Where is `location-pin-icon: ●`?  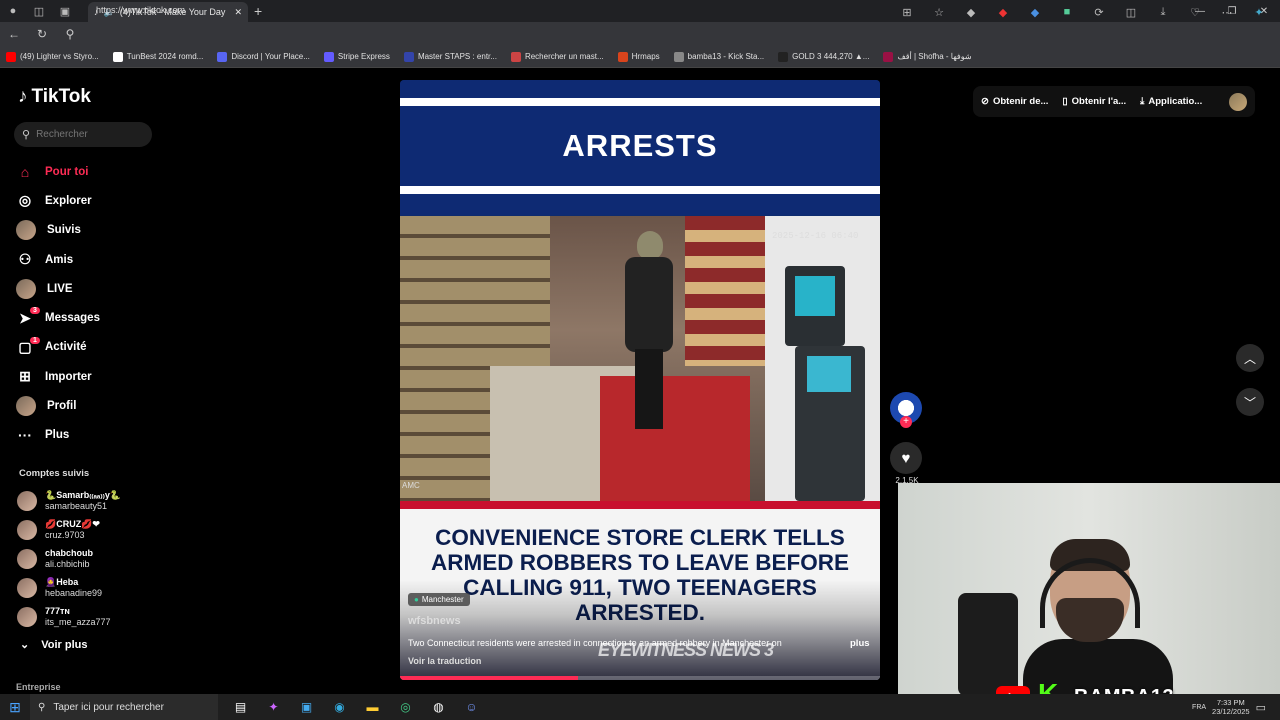 location-pin-icon: ● is located at coordinates (416, 599).